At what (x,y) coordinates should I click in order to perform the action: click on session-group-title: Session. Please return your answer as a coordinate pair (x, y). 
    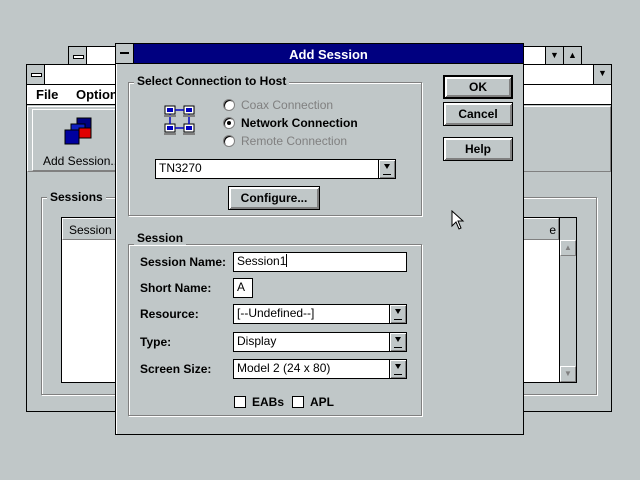
    Looking at the image, I should click on (160, 238).